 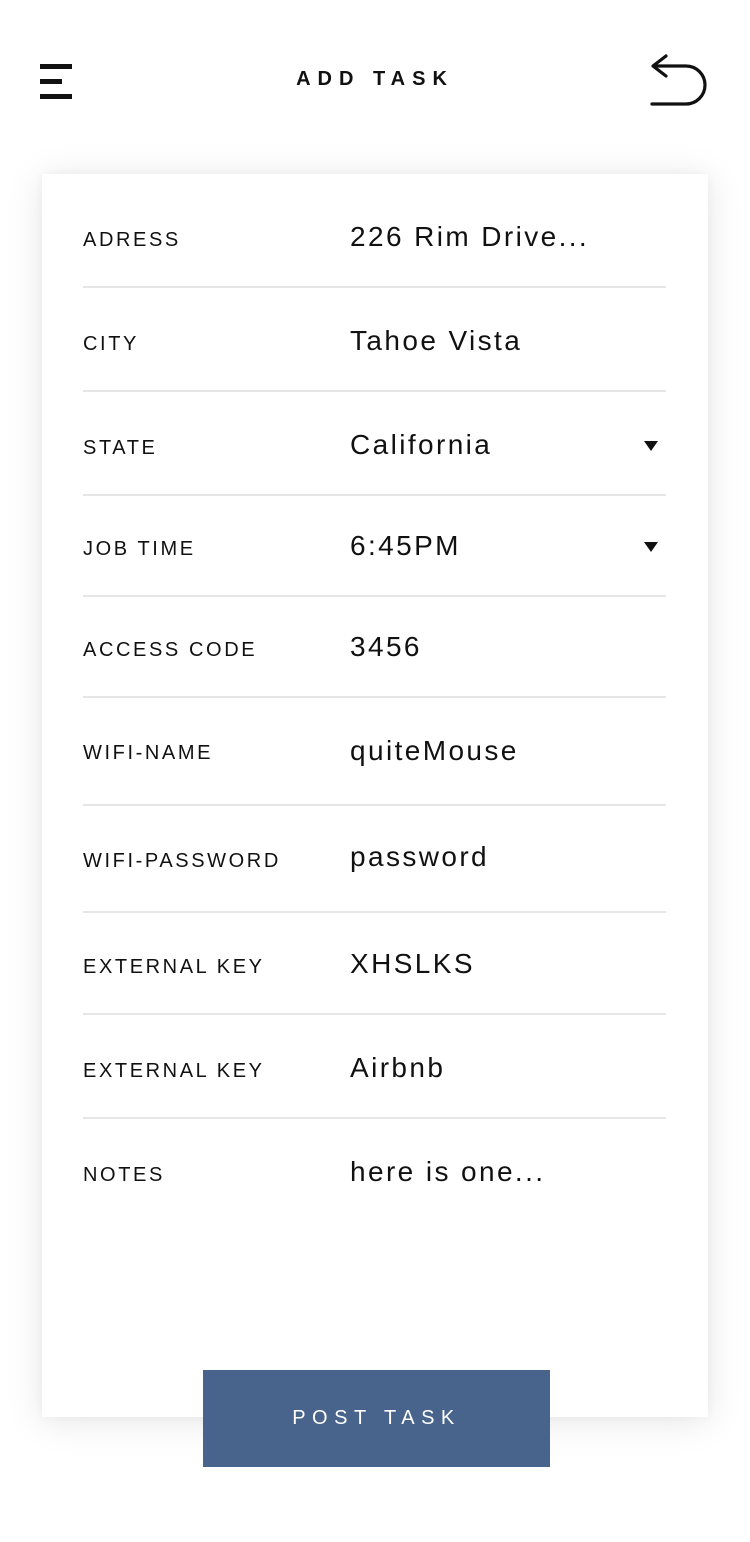 I want to click on wifi-password-label: WIFI-PASSWORD, so click(x=182, y=861).